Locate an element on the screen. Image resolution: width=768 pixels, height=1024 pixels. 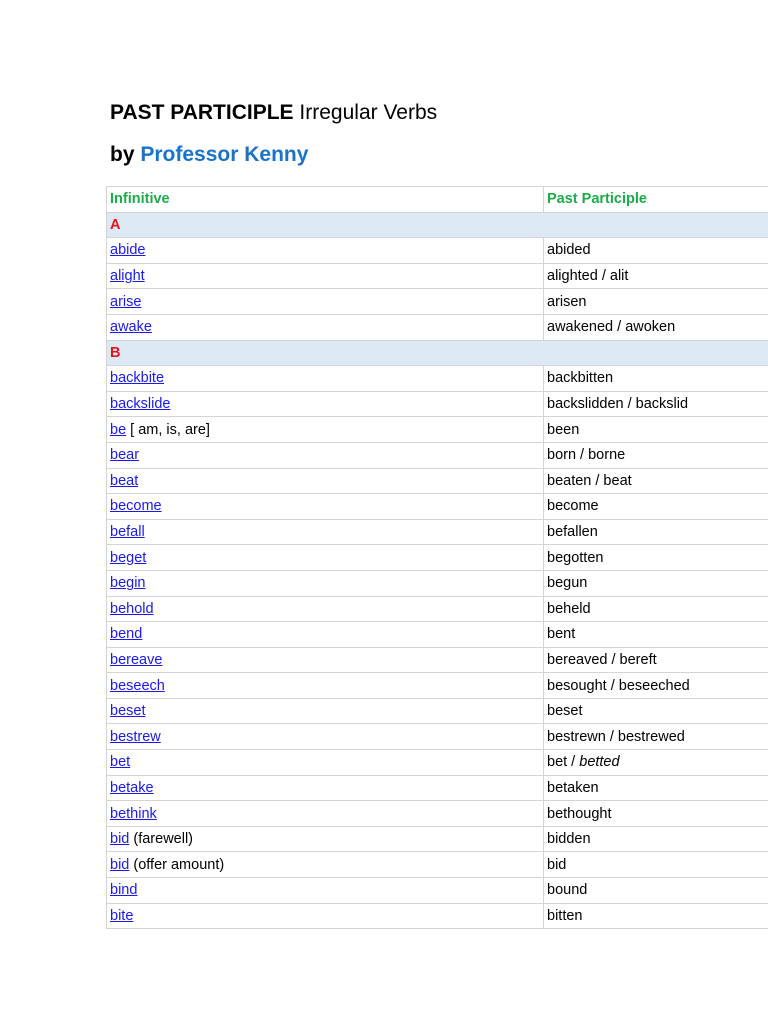
past-participle-alt: betted is located at coordinates (599, 762).